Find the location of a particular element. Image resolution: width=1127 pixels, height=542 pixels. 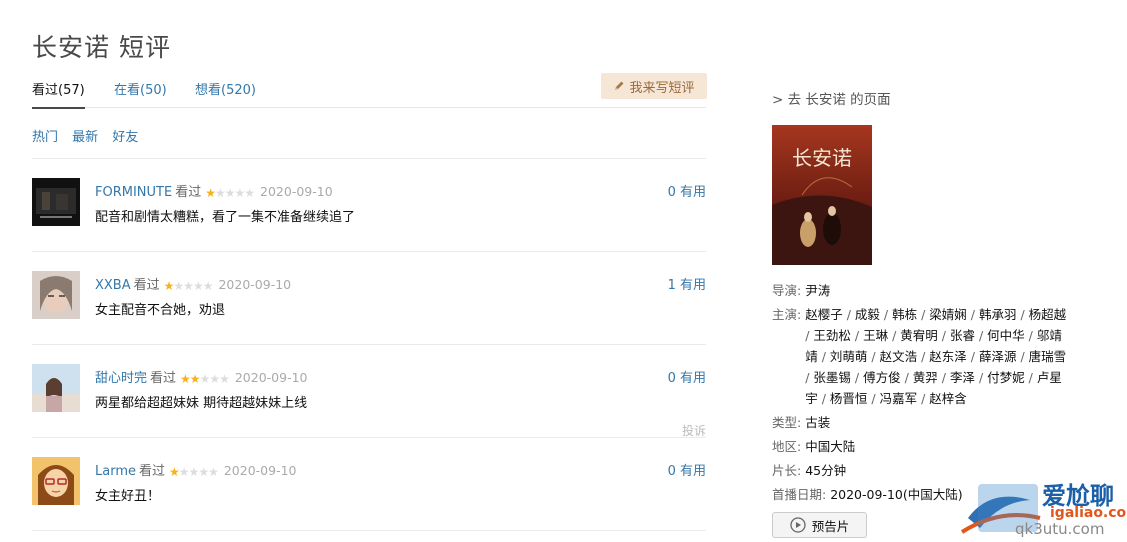

trailer-button: 预告片 is located at coordinates (819, 525).